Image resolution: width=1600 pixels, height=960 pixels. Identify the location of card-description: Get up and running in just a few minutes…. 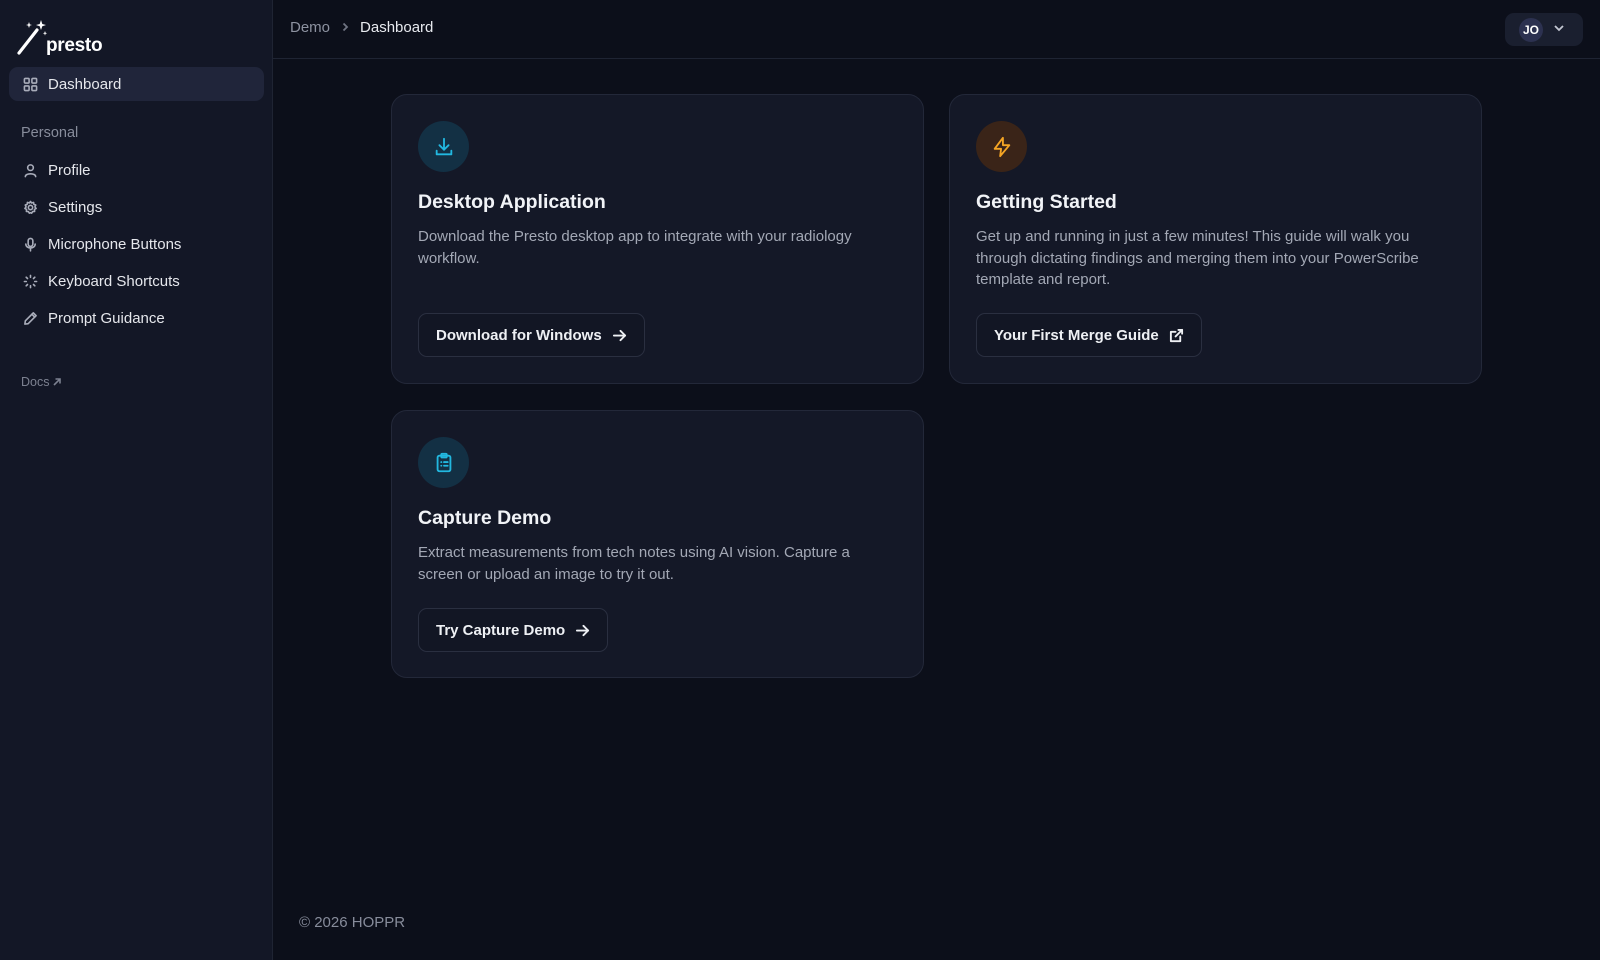
(1197, 258).